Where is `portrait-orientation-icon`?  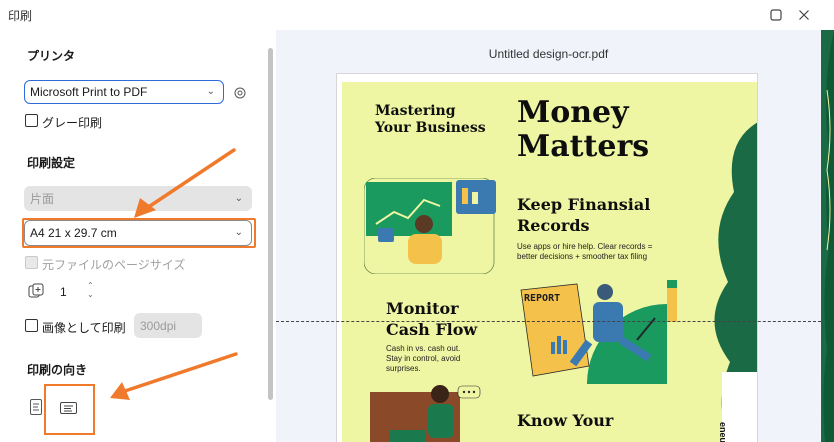 portrait-orientation-icon is located at coordinates (36, 409).